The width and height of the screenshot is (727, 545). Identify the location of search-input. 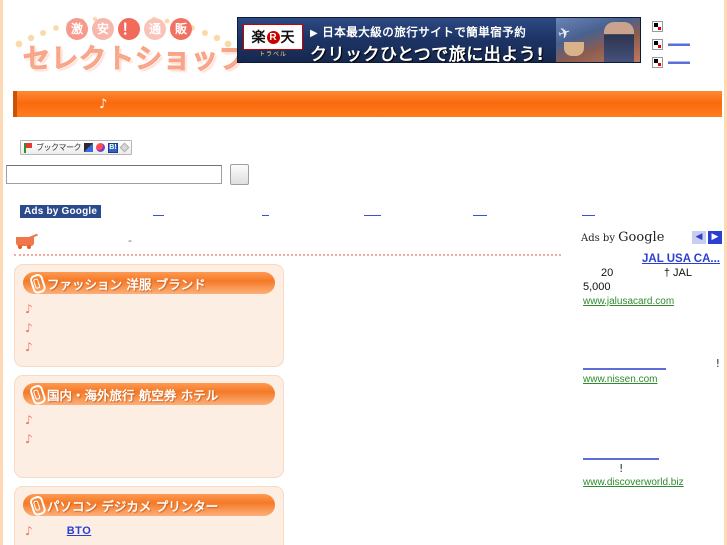
(114, 174).